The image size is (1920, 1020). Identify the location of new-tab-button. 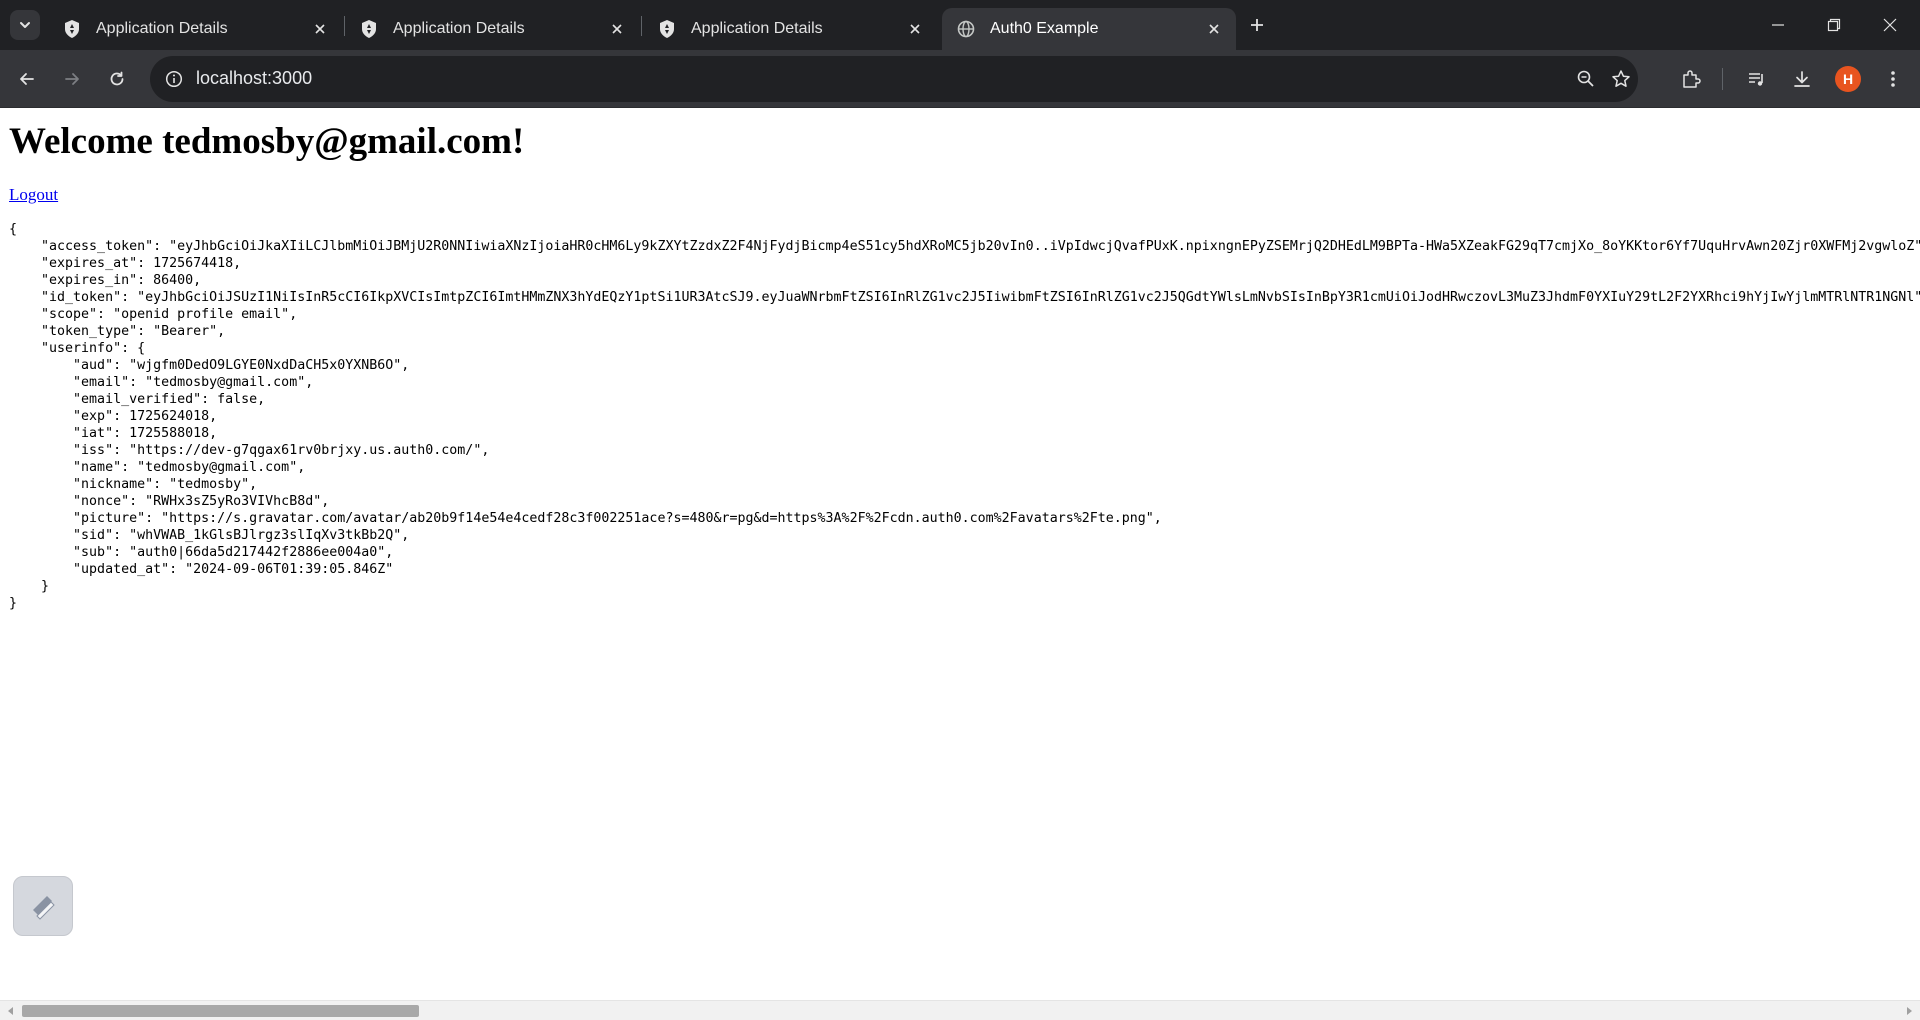
(1257, 25).